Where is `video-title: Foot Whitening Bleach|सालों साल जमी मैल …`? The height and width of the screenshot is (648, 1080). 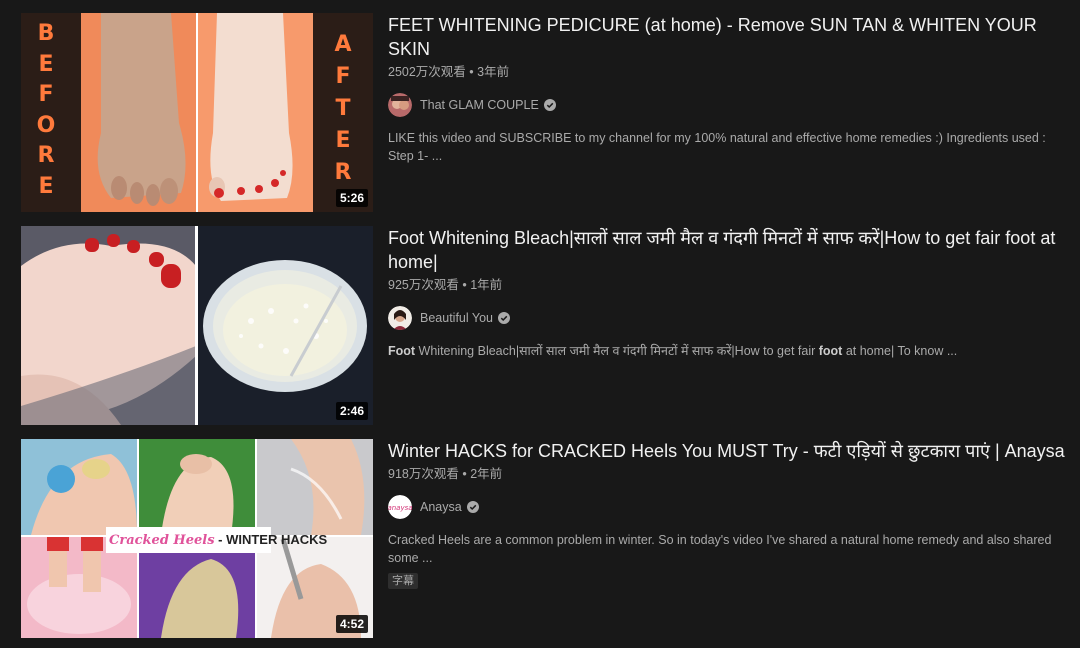
video-title: Foot Whitening Bleach|सालों साल जमी मैल … is located at coordinates (728, 250).